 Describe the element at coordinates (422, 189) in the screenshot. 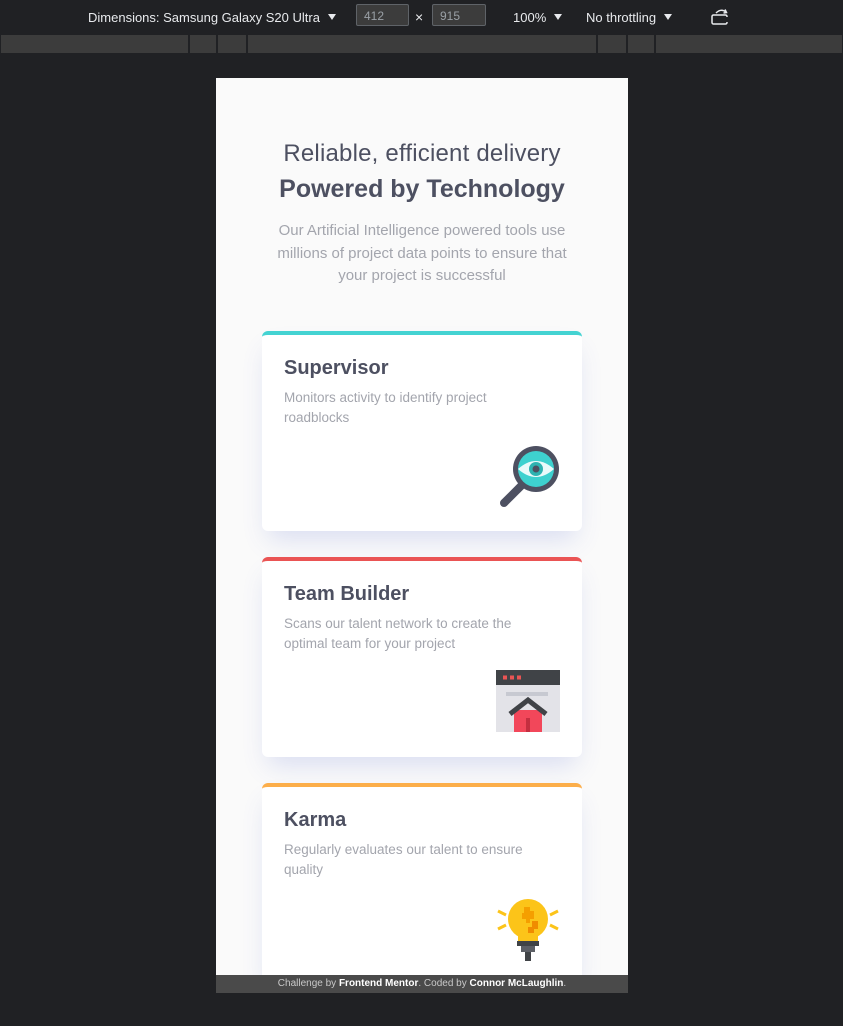

I see `hero-title: Powered by Technology` at that location.